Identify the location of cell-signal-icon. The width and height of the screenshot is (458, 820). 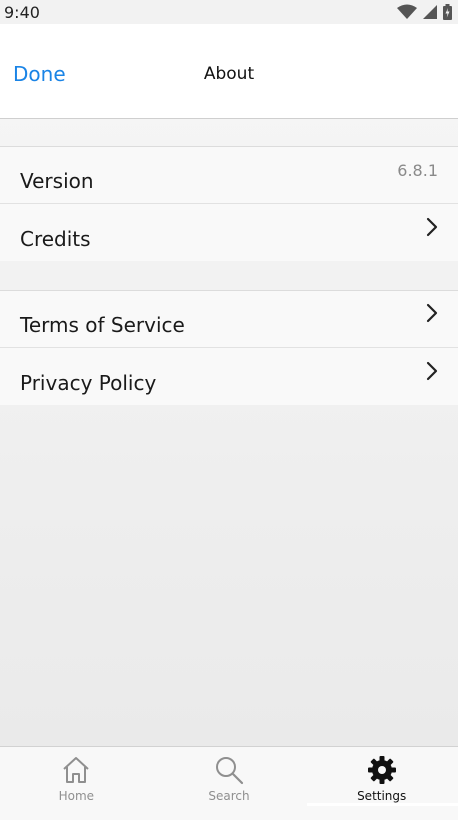
(430, 12).